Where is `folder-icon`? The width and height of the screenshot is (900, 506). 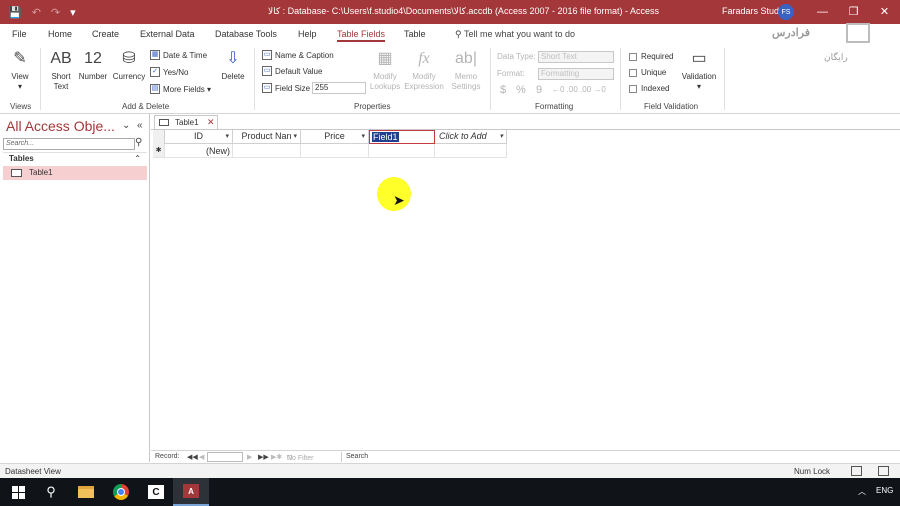 folder-icon is located at coordinates (86, 492).